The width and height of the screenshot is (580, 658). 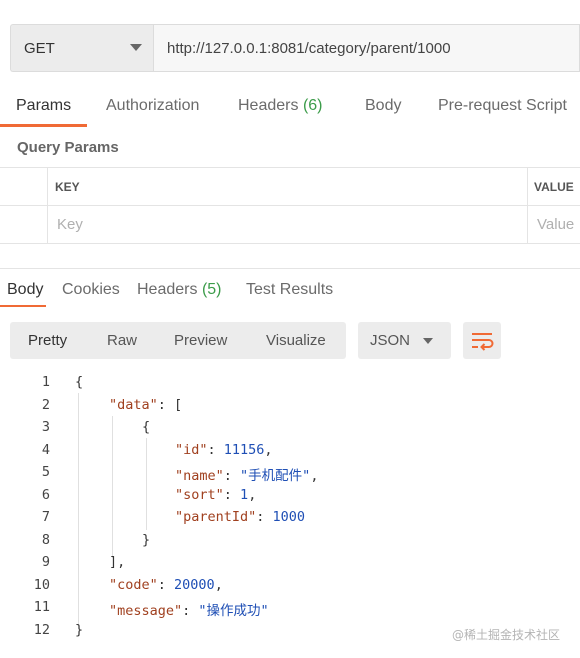 What do you see at coordinates (45, 540) in the screenshot?
I see `line-number: 8` at bounding box center [45, 540].